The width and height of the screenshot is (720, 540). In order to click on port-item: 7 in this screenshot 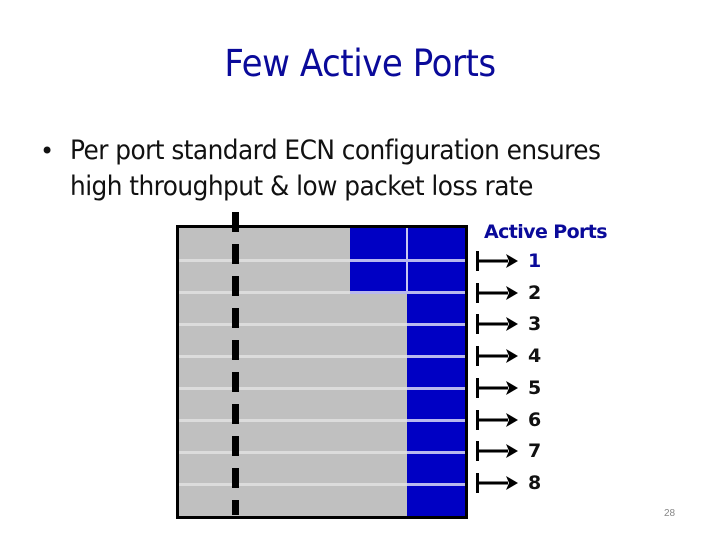, I will do `click(514, 451)`.